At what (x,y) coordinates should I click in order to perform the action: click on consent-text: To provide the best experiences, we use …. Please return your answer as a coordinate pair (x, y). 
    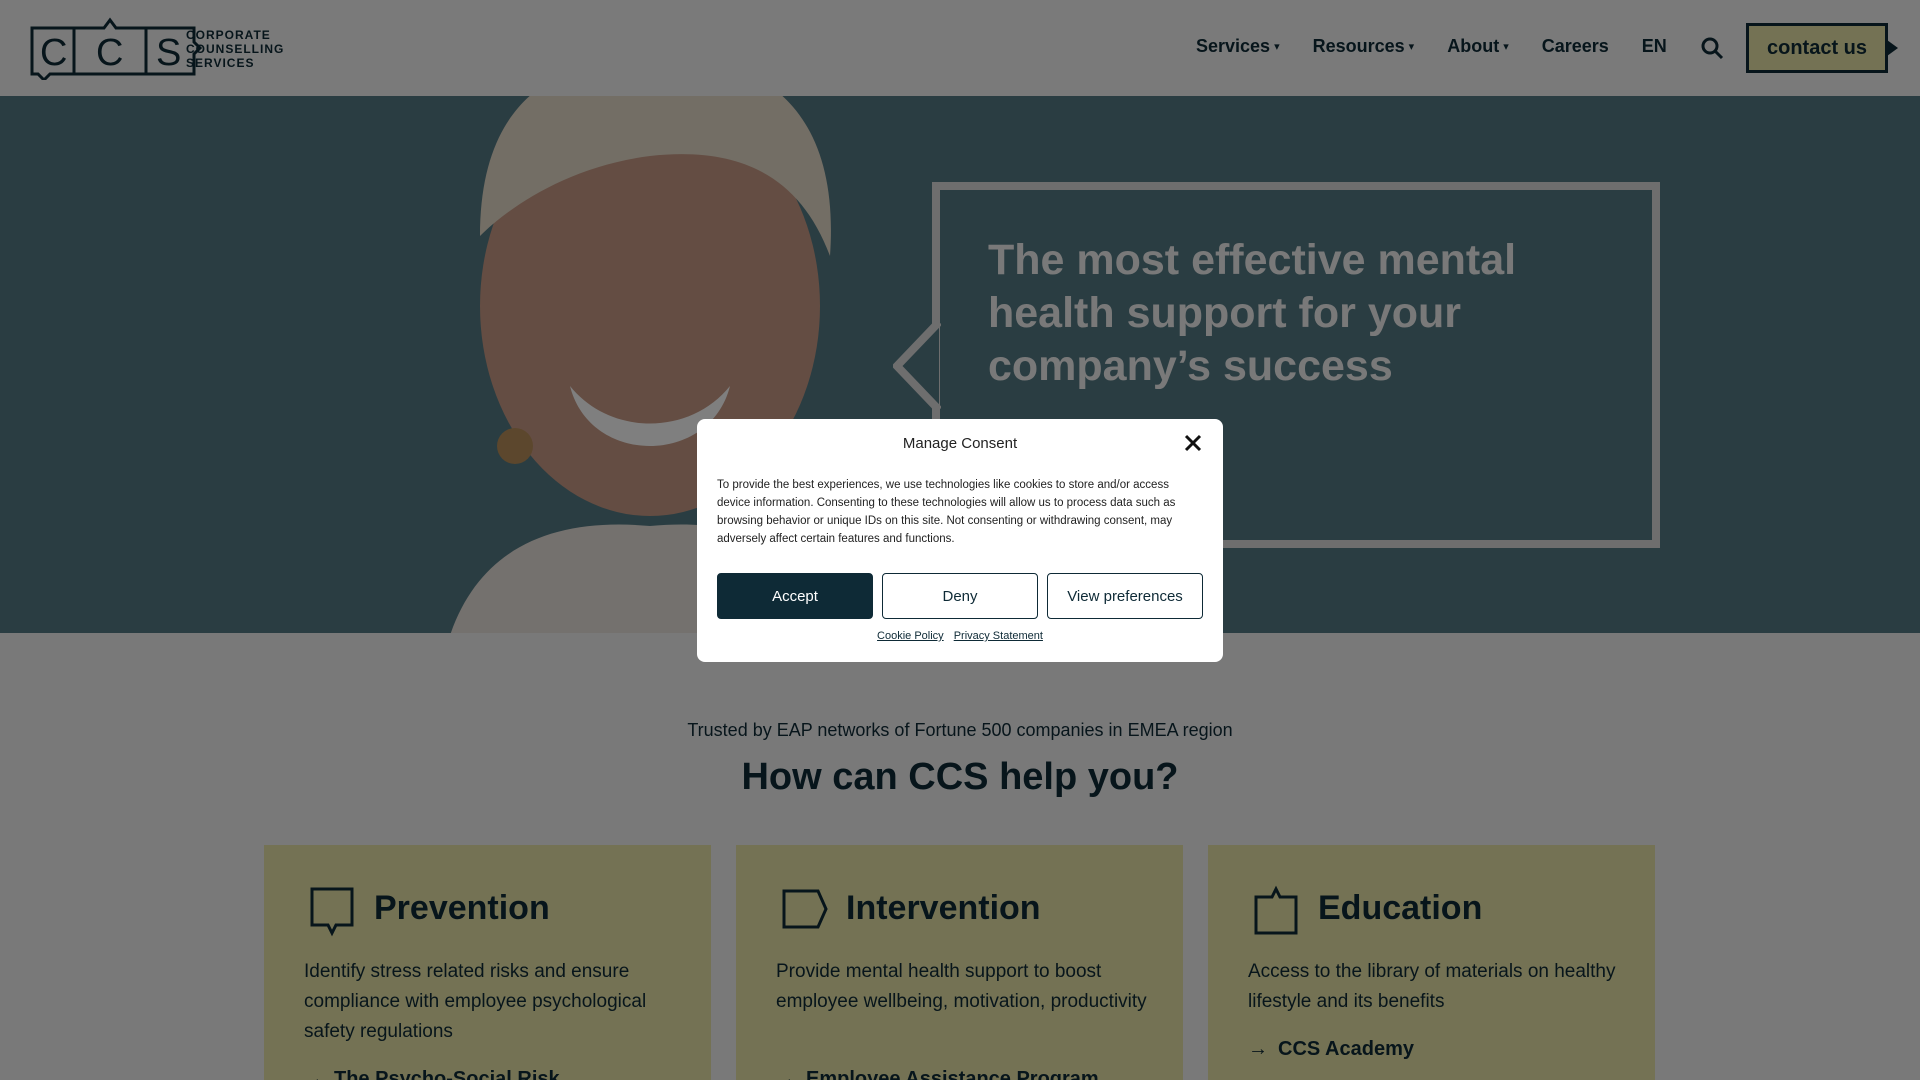
    Looking at the image, I should click on (946, 512).